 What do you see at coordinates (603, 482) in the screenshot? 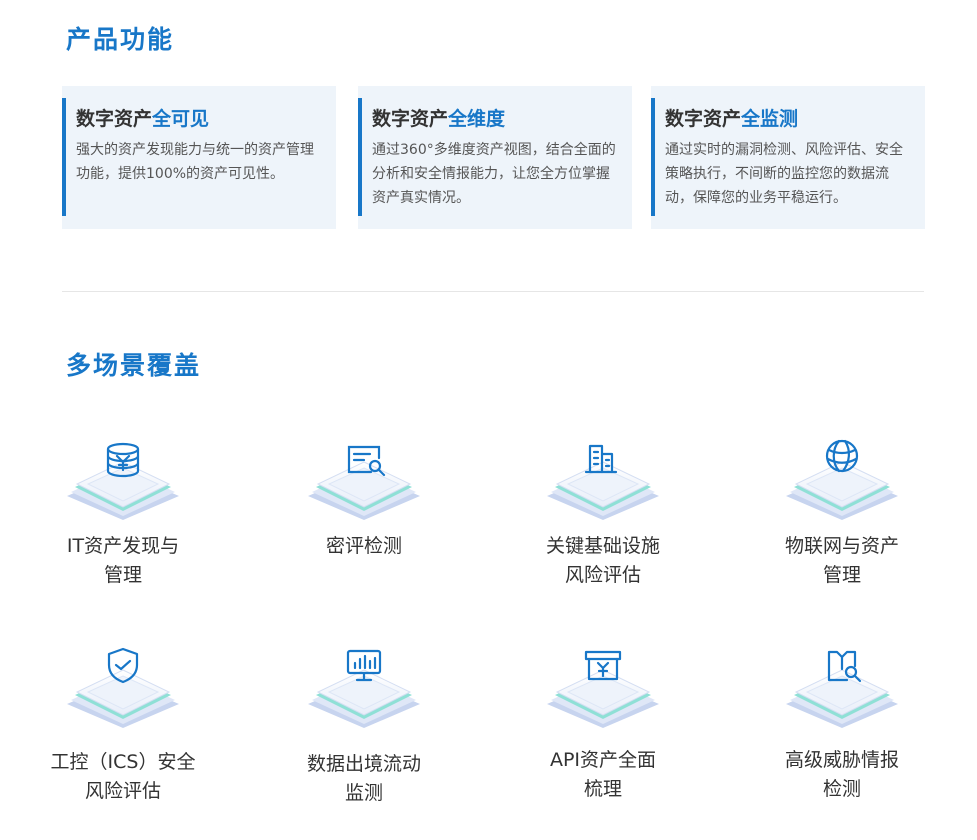
I see `building-icon` at bounding box center [603, 482].